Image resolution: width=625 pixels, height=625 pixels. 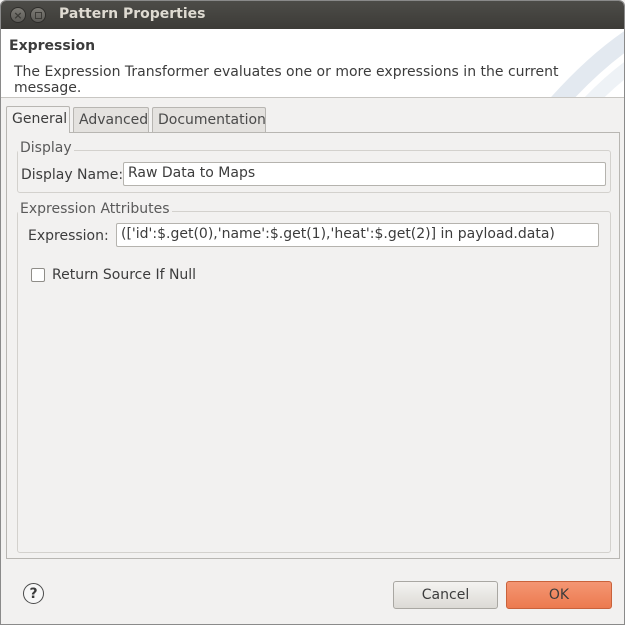 I want to click on maximize-window-button, so click(x=38, y=15).